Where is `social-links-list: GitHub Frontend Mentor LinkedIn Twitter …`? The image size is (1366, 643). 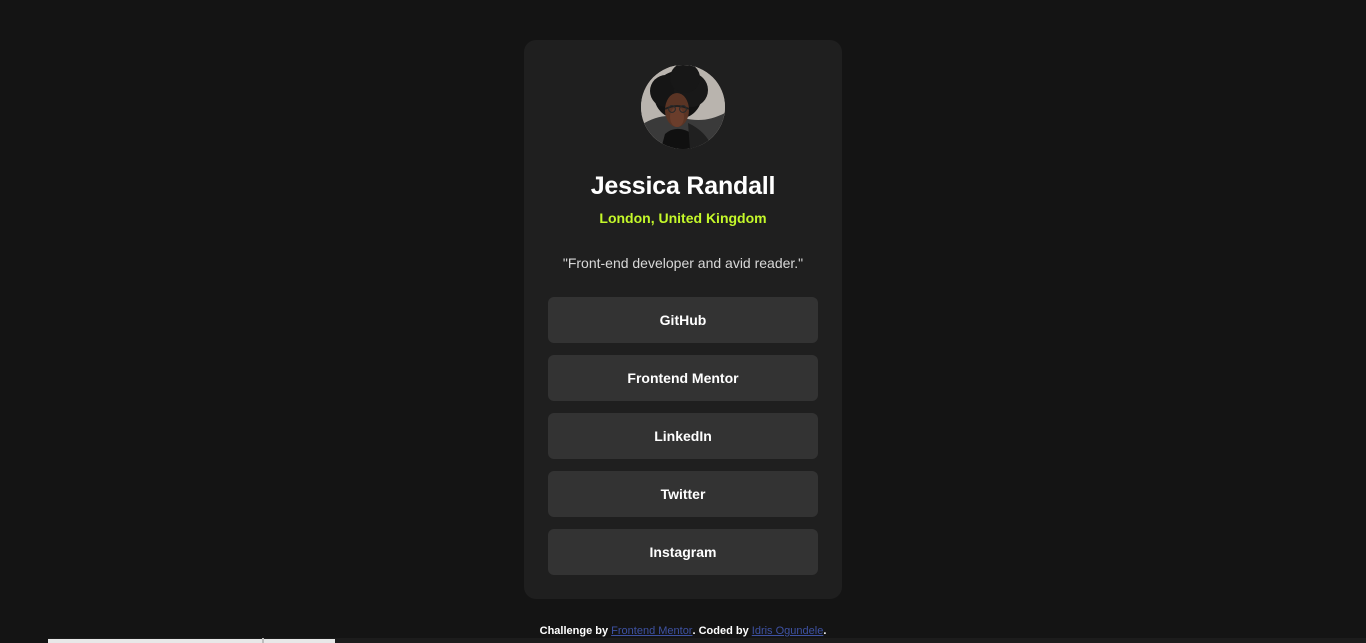
social-links-list: GitHub Frontend Mentor LinkedIn Twitter … is located at coordinates (683, 442).